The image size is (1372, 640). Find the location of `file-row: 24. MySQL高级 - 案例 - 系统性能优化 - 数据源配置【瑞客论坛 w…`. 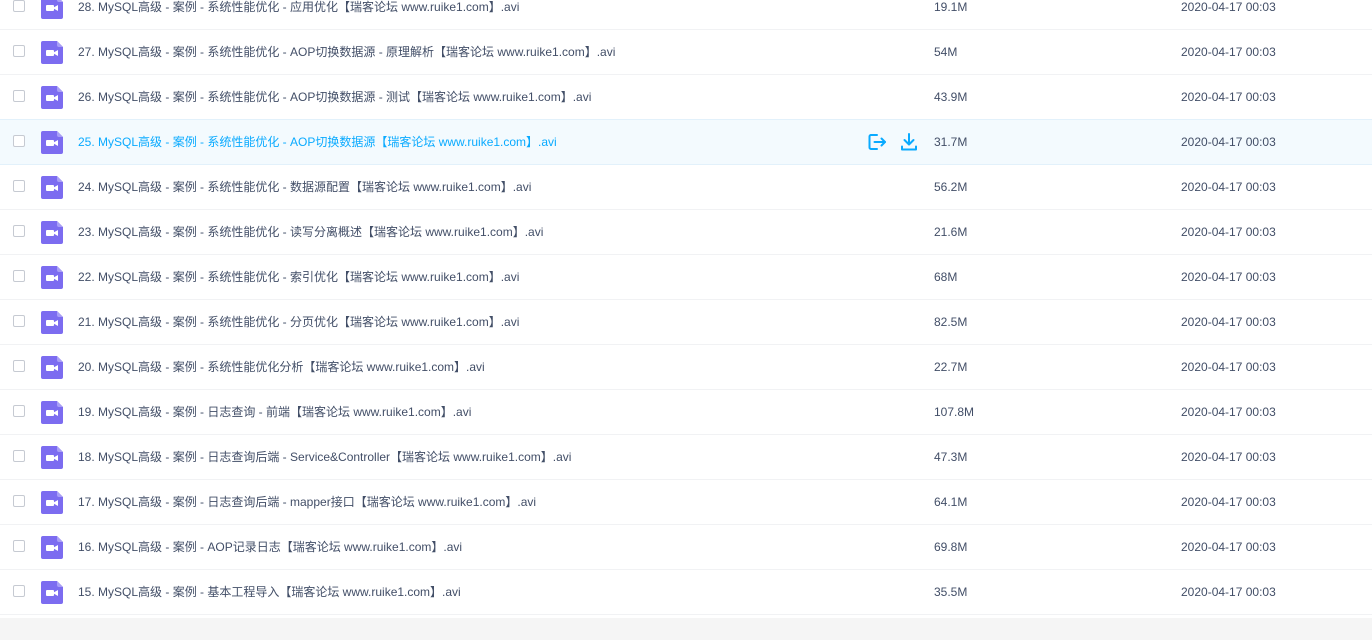

file-row: 24. MySQL高级 - 案例 - 系统性能优化 - 数据源配置【瑞客论坛 w… is located at coordinates (686, 187).